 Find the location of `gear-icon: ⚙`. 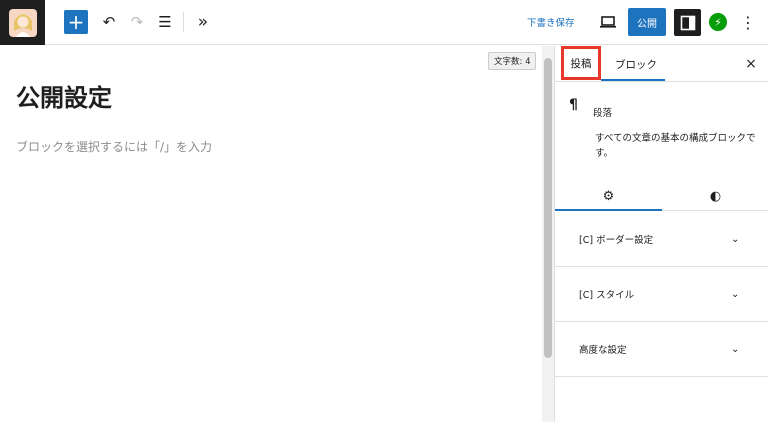

gear-icon: ⚙ is located at coordinates (608, 196).